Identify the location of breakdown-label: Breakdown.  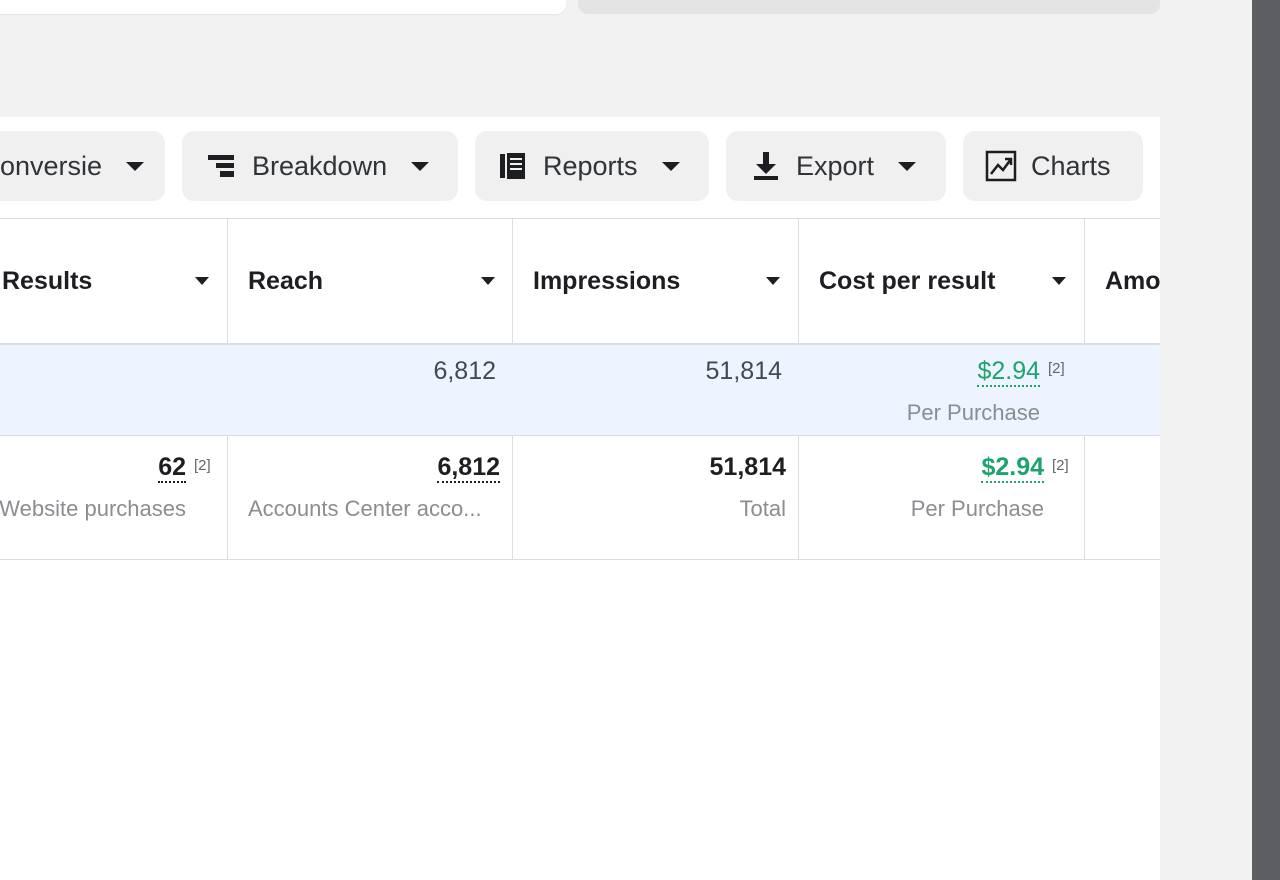
(320, 165).